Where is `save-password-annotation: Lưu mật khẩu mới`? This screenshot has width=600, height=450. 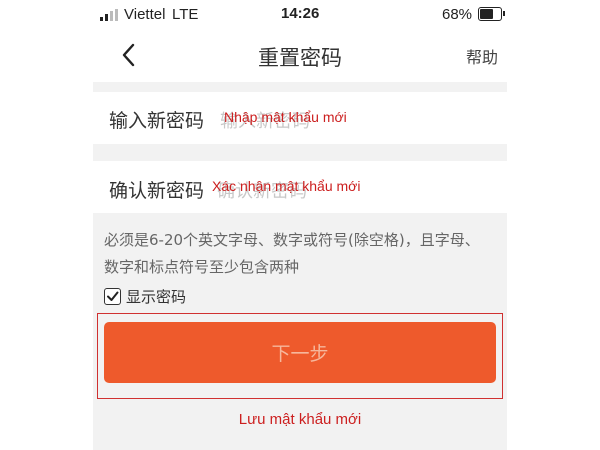 save-password-annotation: Lưu mật khẩu mới is located at coordinates (300, 419).